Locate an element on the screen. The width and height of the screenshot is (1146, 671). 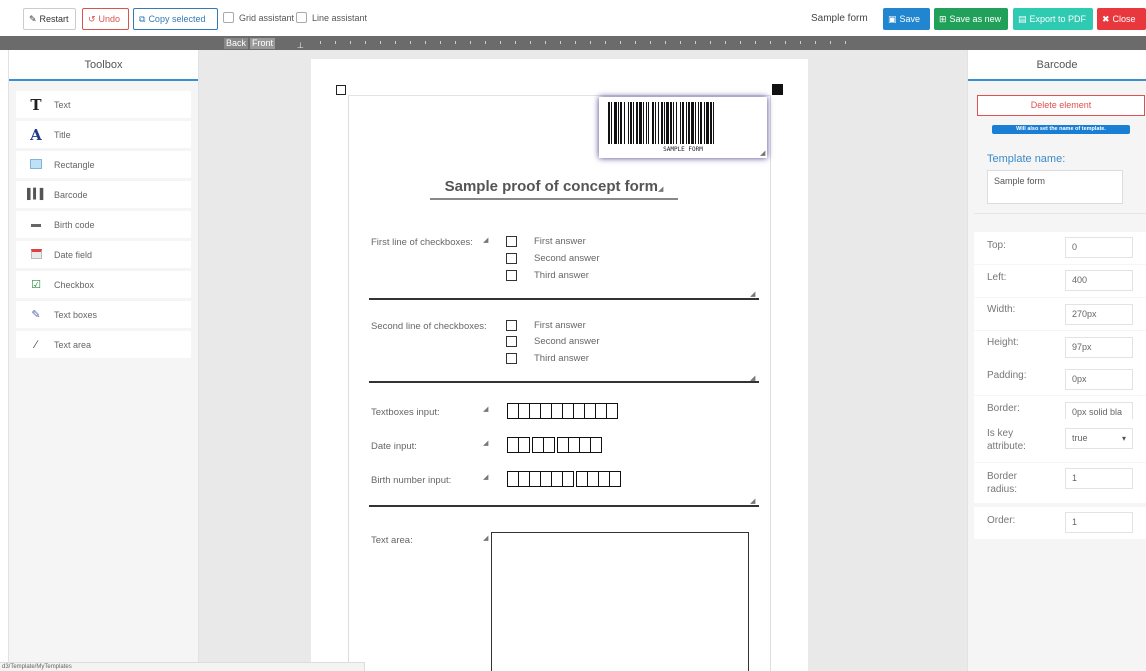
tool-date-field: Date field is located at coordinates (103, 254).